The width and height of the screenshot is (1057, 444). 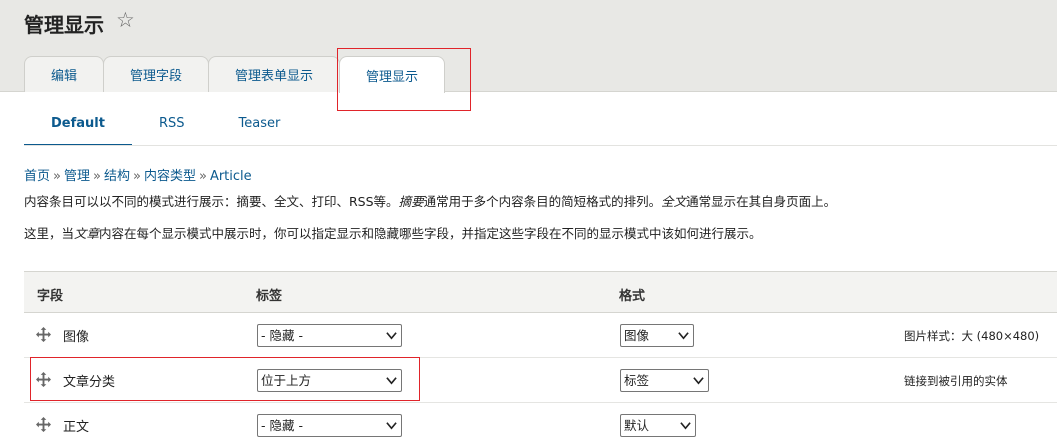 I want to click on table-header: 字段 标签 格式, so click(x=540, y=292).